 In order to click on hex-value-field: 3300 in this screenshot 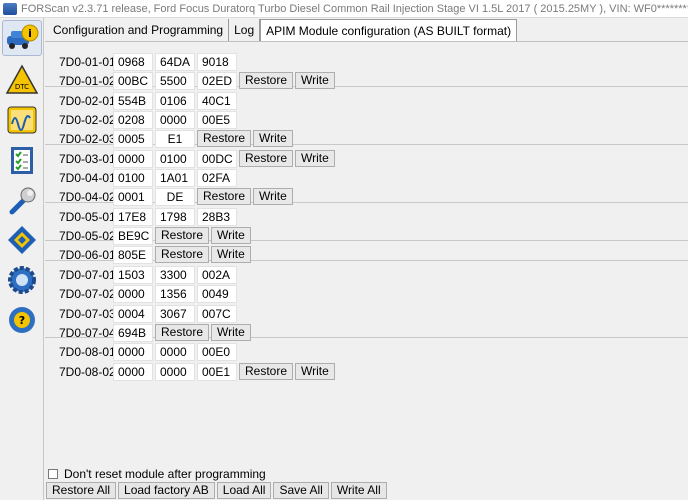, I will do `click(175, 274)`.